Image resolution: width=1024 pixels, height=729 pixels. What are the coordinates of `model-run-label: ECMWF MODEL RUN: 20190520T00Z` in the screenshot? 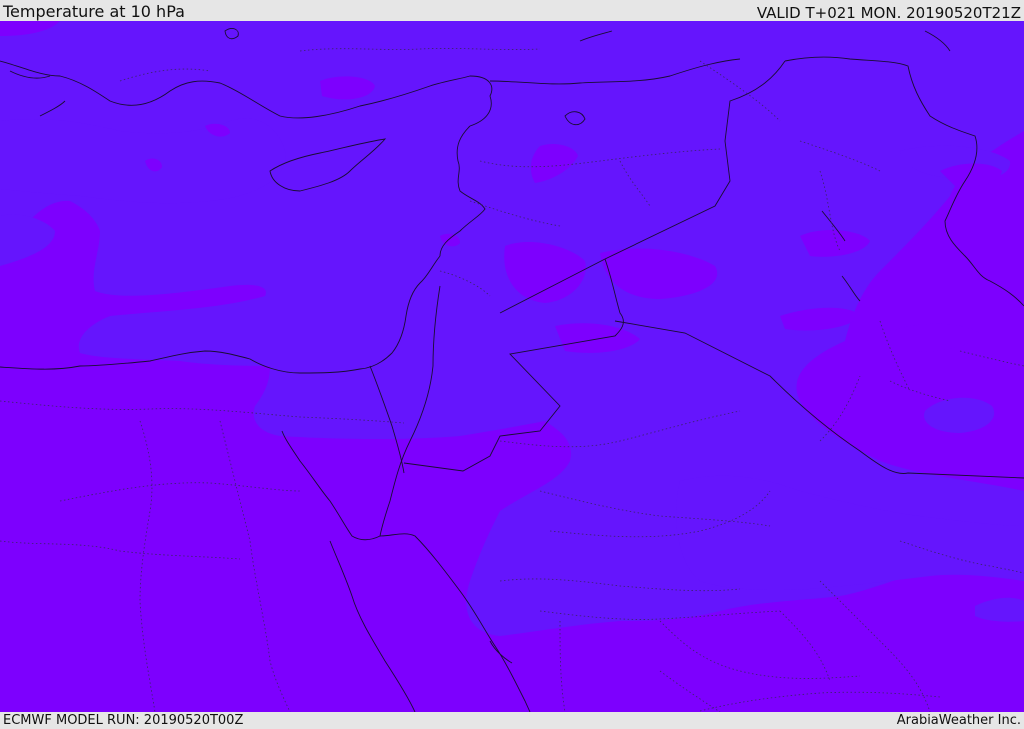 It's located at (123, 720).